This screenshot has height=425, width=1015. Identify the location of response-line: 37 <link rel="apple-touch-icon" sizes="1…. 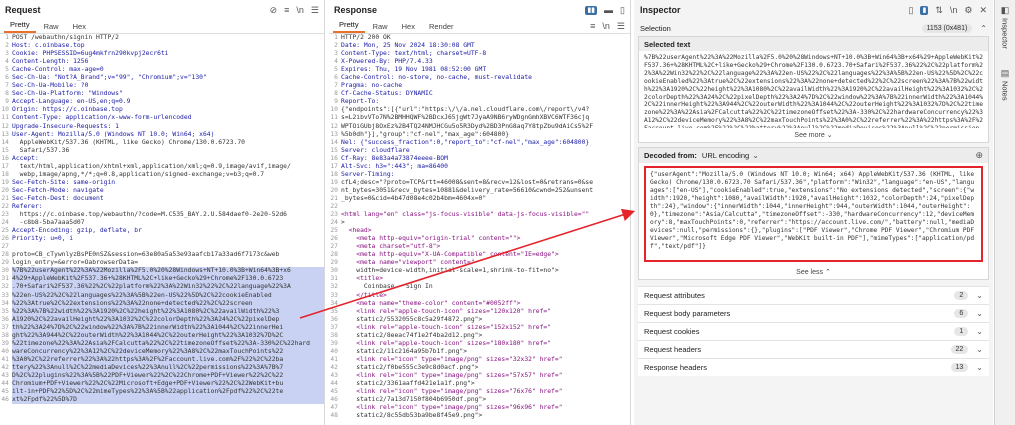
(479, 328).